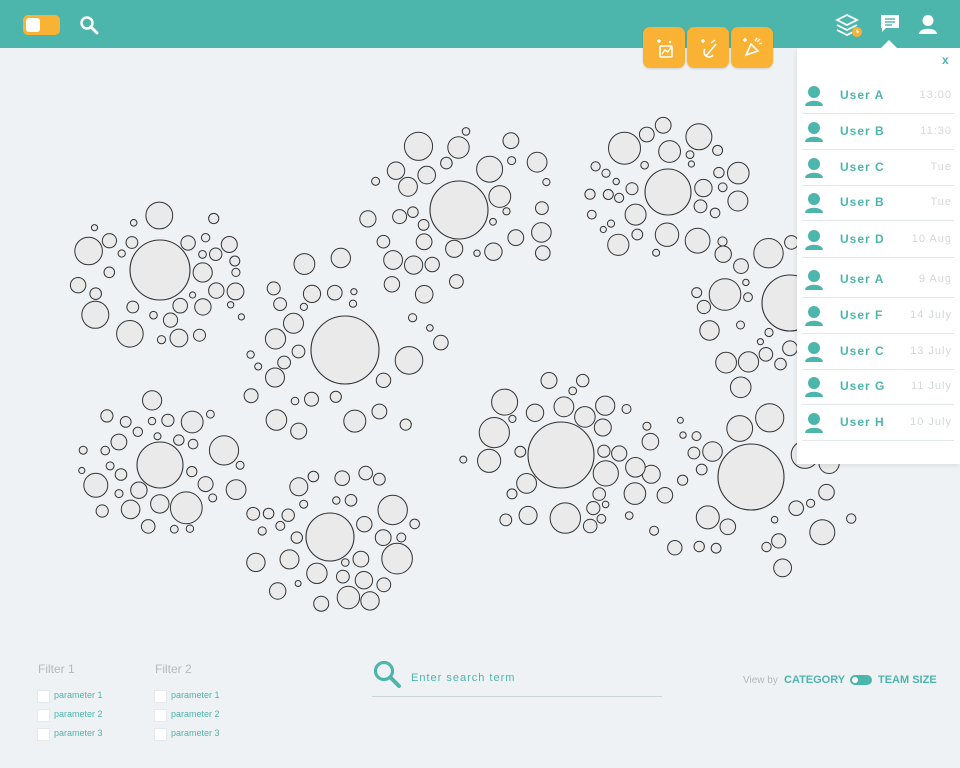 The image size is (960, 768). What do you see at coordinates (878, 203) in the screenshot?
I see `message-item: User B Tue` at bounding box center [878, 203].